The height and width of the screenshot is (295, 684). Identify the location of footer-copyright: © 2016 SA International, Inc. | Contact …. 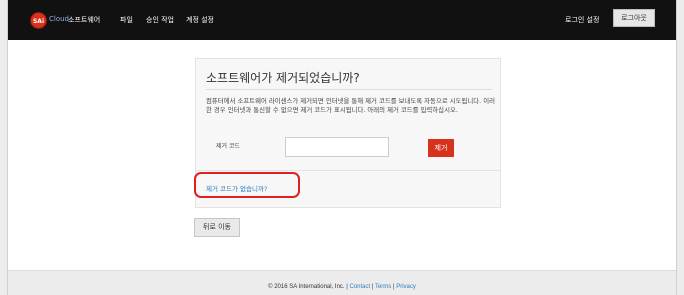
(342, 287).